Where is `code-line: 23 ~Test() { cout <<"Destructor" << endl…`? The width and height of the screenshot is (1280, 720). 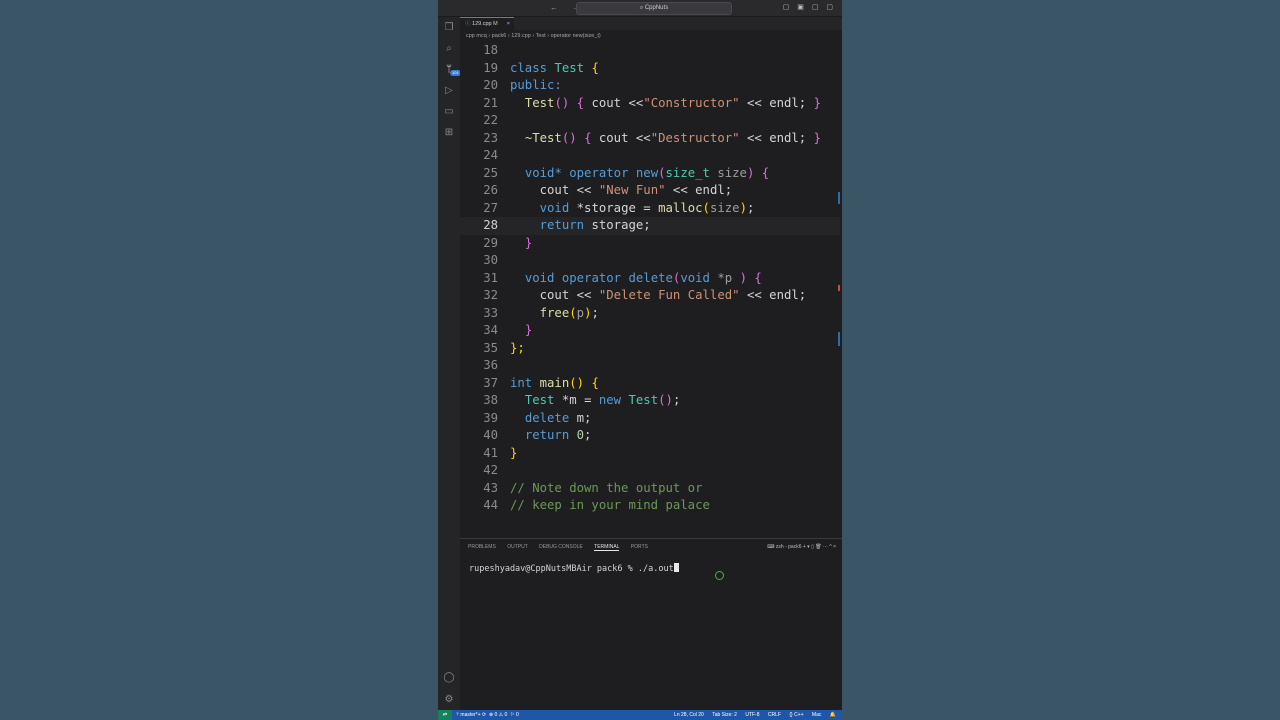
code-line: 23 ~Test() { cout <<"Destructor" << endl… is located at coordinates (650, 139).